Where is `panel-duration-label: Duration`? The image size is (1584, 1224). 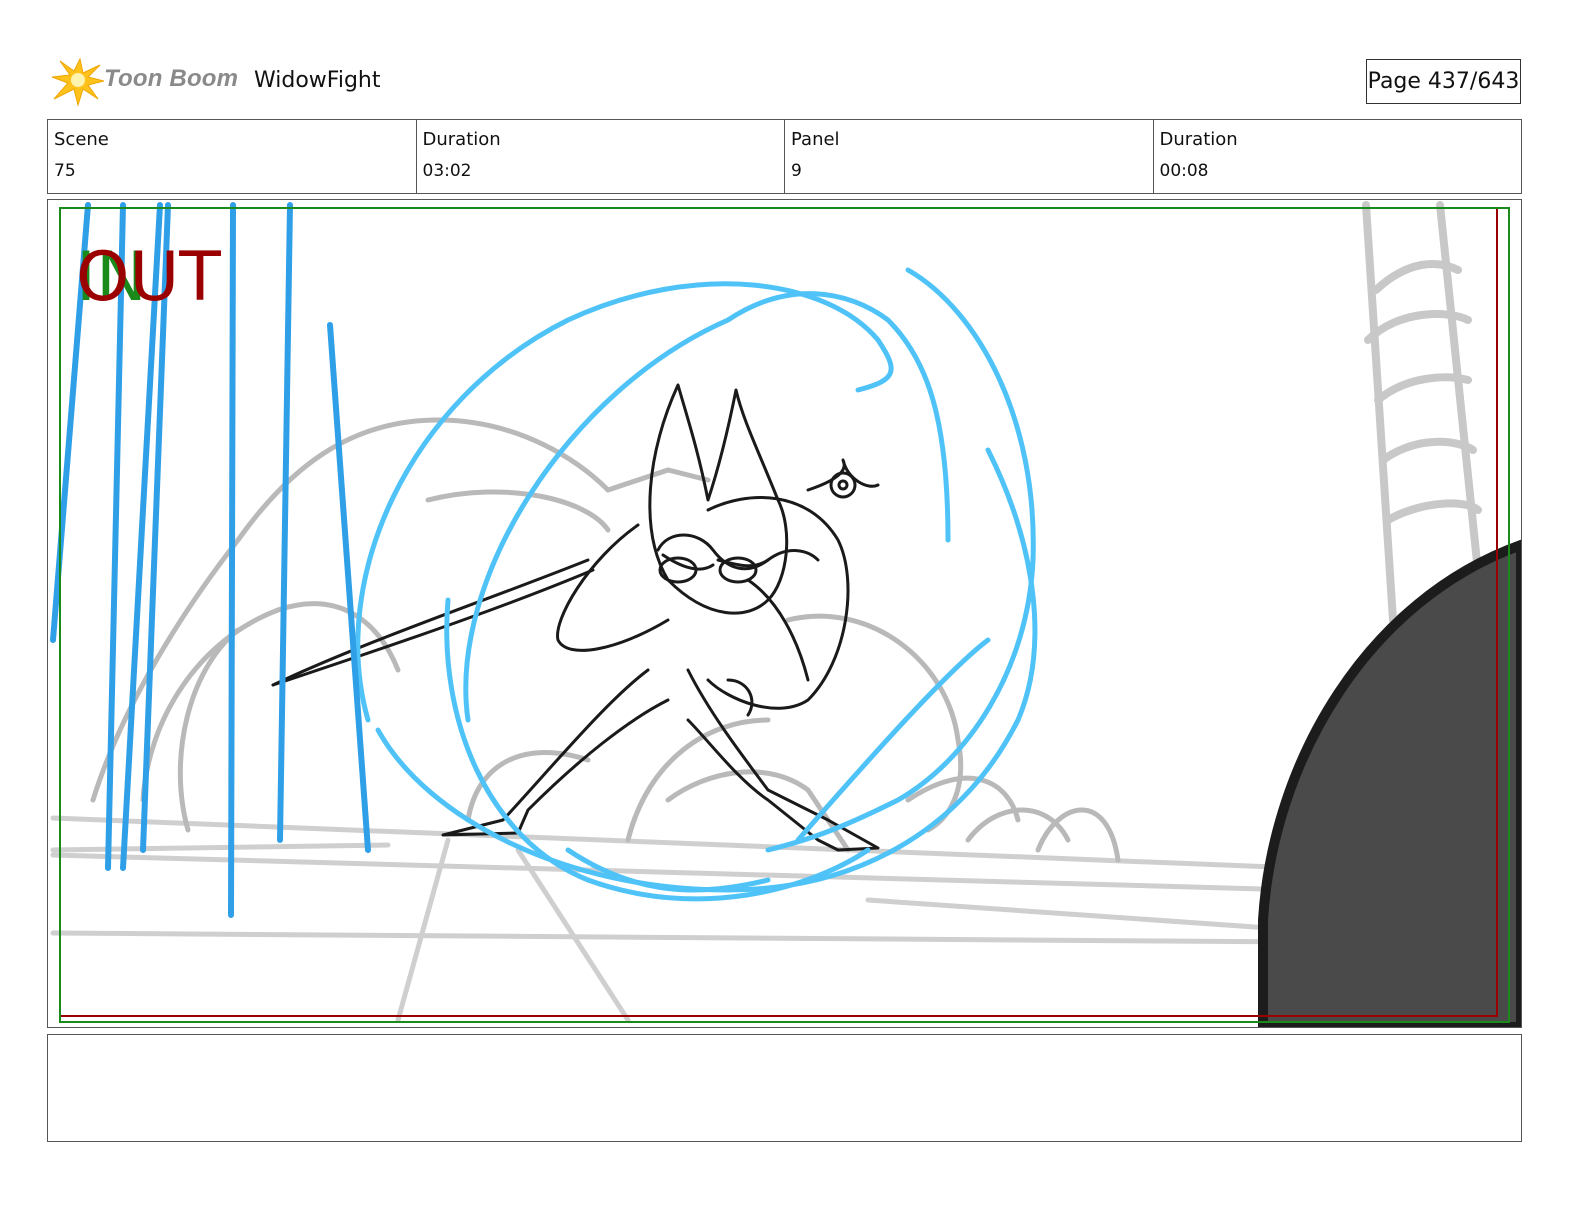 panel-duration-label: Duration is located at coordinates (1198, 139).